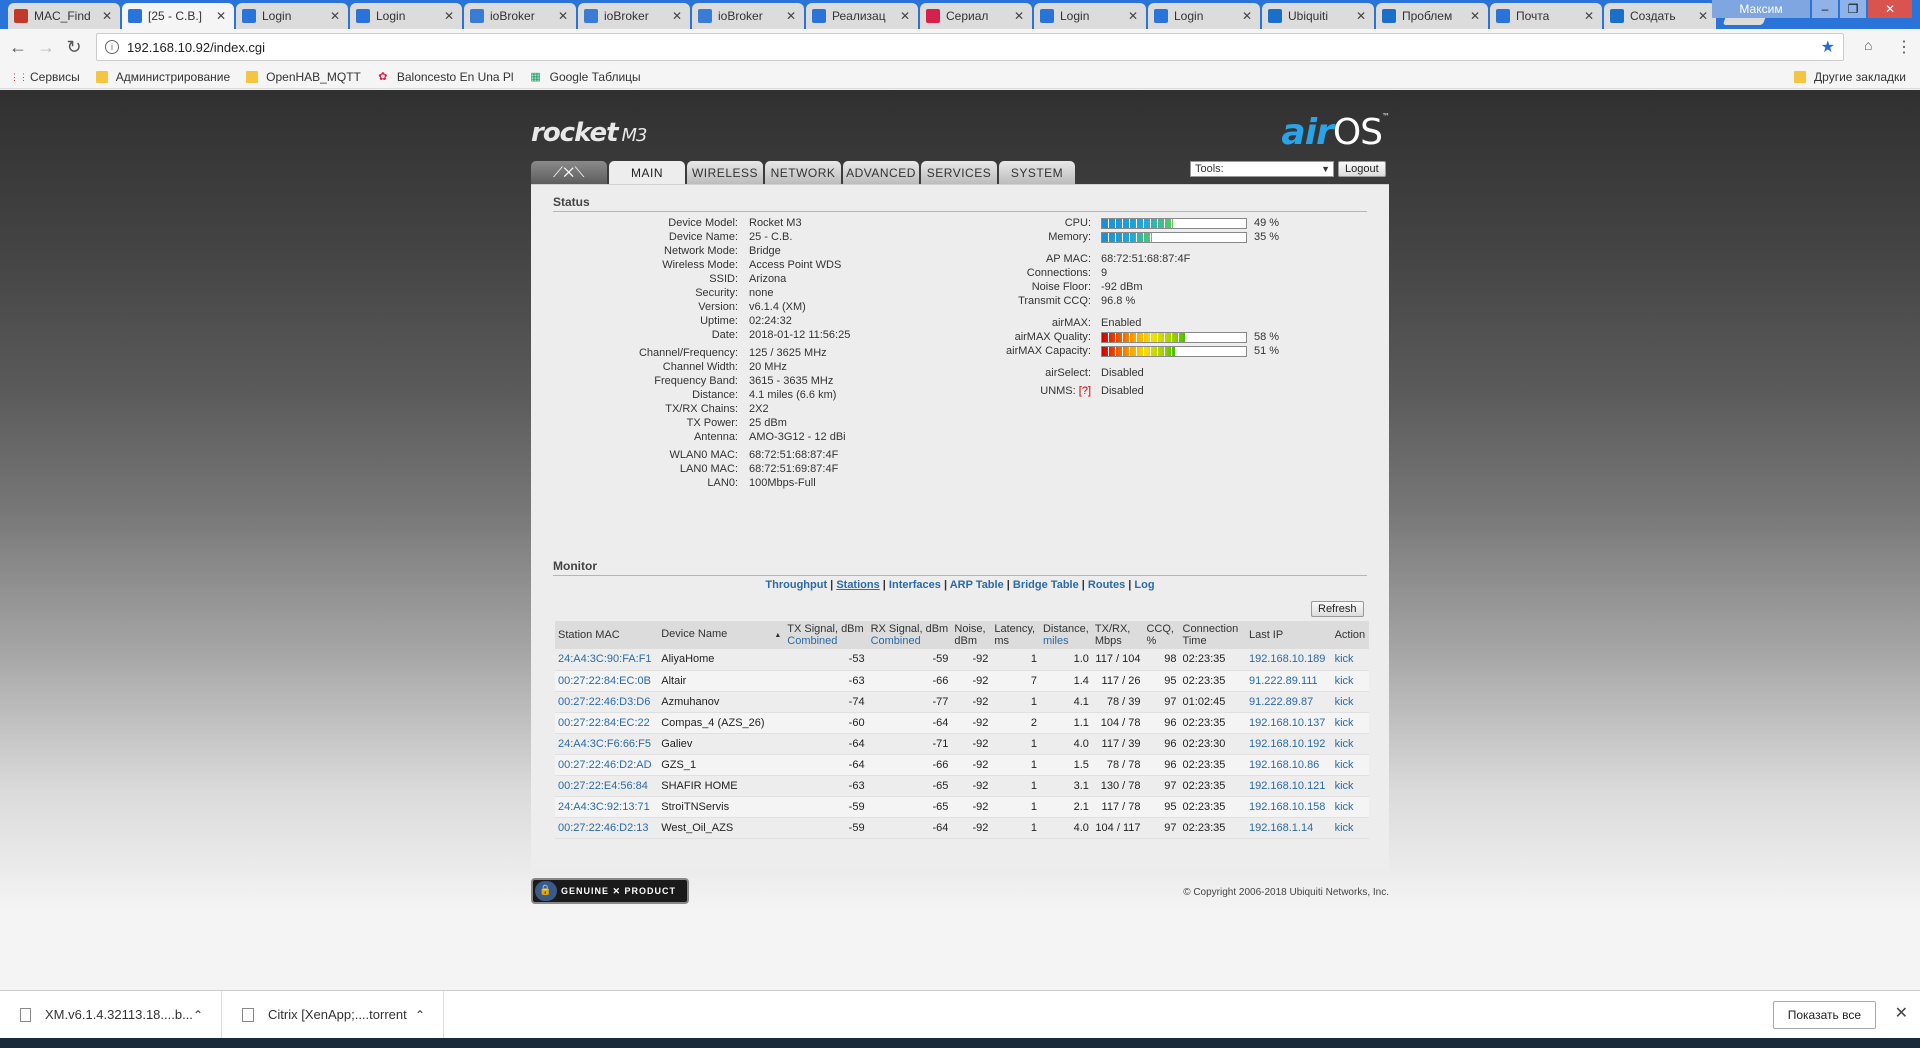  I want to click on column-header: TX/RX, Mbps, so click(1117, 635).